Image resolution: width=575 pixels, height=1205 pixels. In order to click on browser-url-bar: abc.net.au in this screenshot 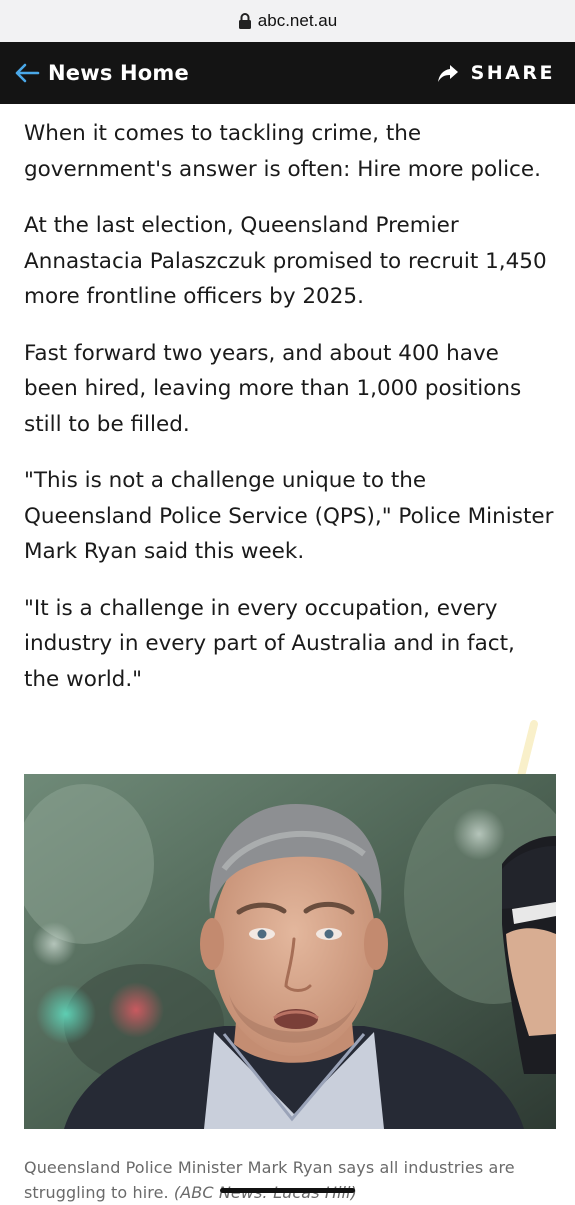, I will do `click(287, 21)`.